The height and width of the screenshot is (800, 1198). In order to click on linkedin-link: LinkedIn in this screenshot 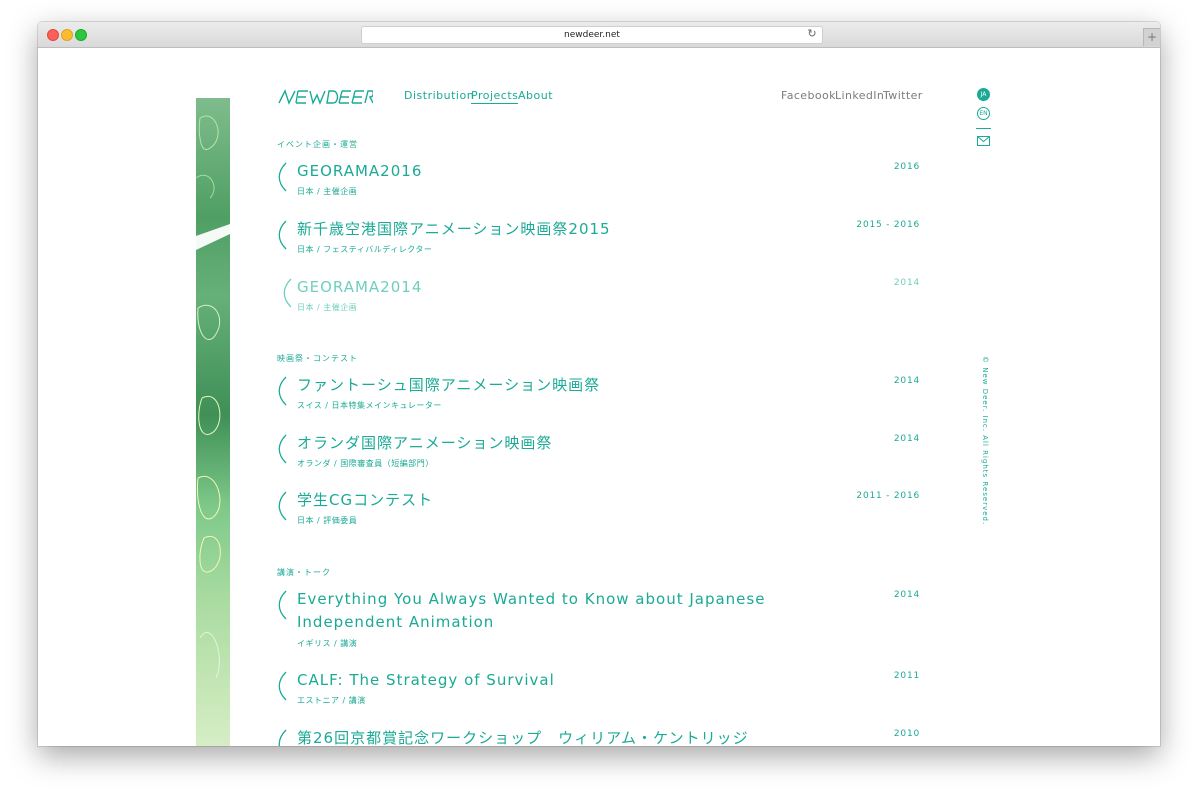, I will do `click(859, 95)`.